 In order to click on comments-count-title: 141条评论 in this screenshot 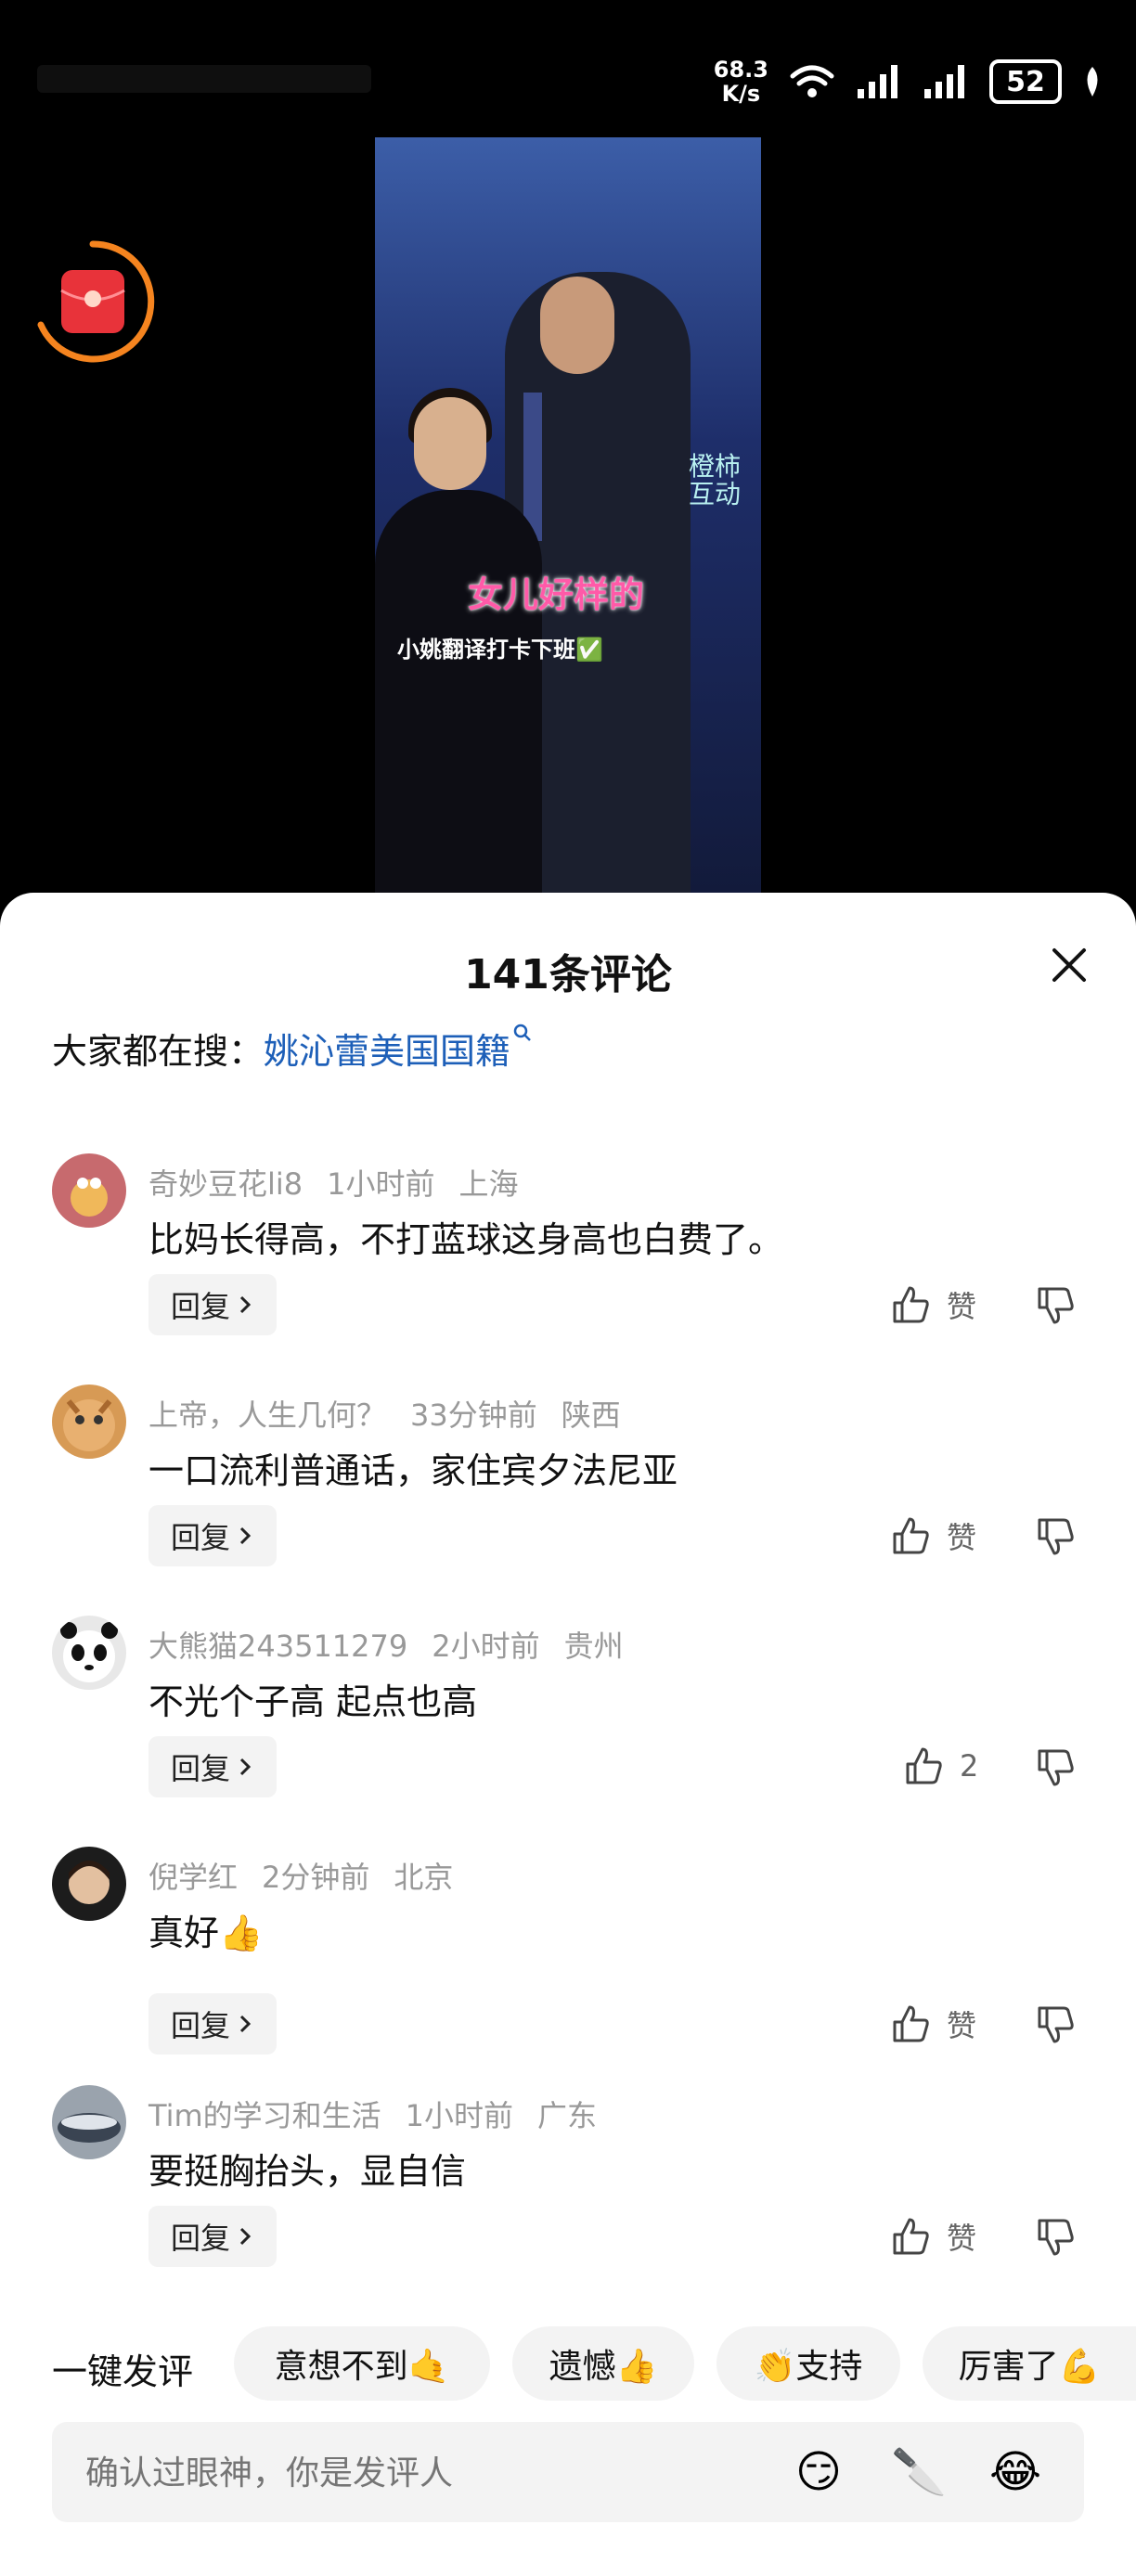, I will do `click(568, 974)`.